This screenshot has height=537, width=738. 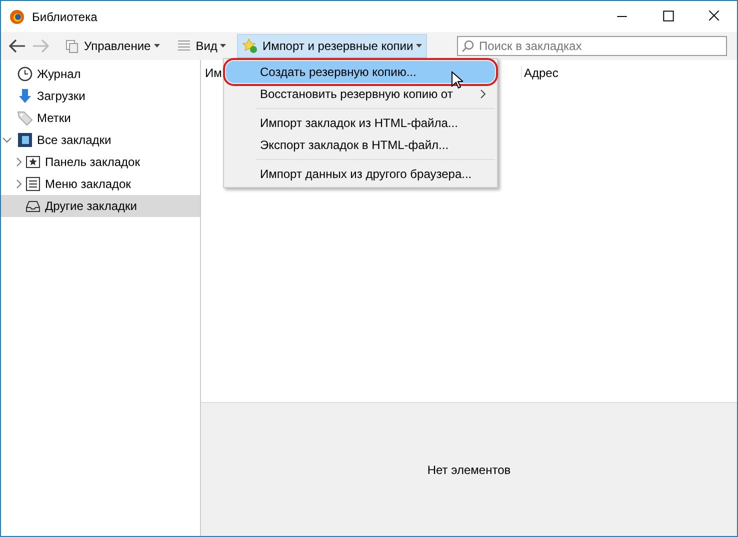 What do you see at coordinates (65, 17) in the screenshot?
I see `window-title: Библиотека` at bounding box center [65, 17].